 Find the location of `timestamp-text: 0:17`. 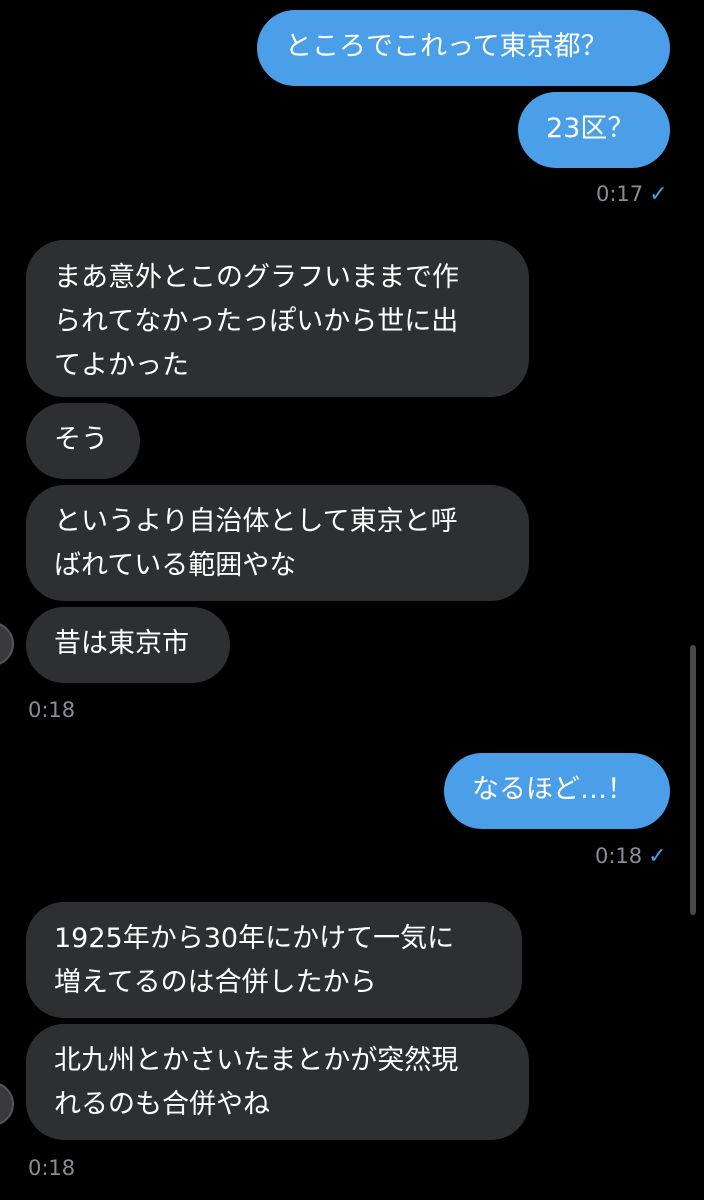

timestamp-text: 0:17 is located at coordinates (620, 194).